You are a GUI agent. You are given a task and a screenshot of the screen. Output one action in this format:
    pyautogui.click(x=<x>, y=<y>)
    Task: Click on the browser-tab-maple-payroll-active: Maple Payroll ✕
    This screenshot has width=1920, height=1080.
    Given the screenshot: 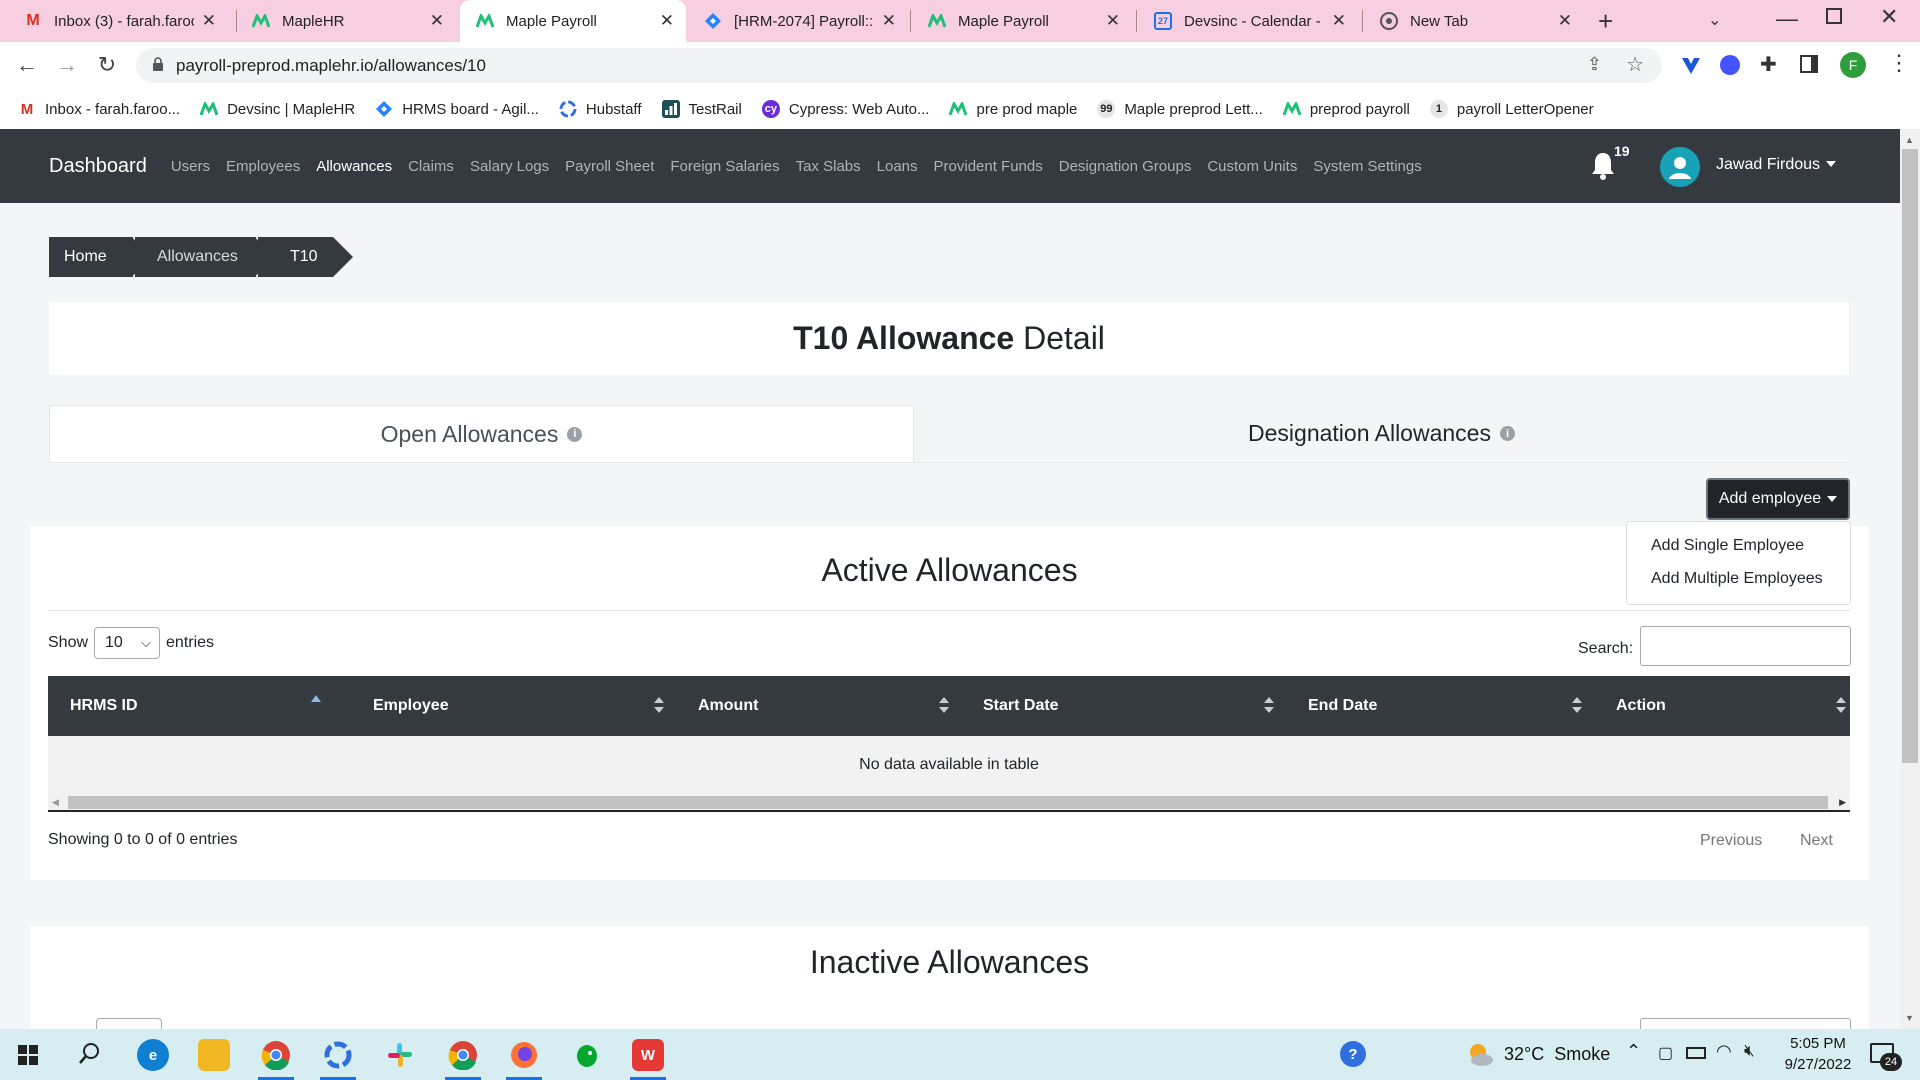 What is the action you would take?
    pyautogui.click(x=573, y=21)
    